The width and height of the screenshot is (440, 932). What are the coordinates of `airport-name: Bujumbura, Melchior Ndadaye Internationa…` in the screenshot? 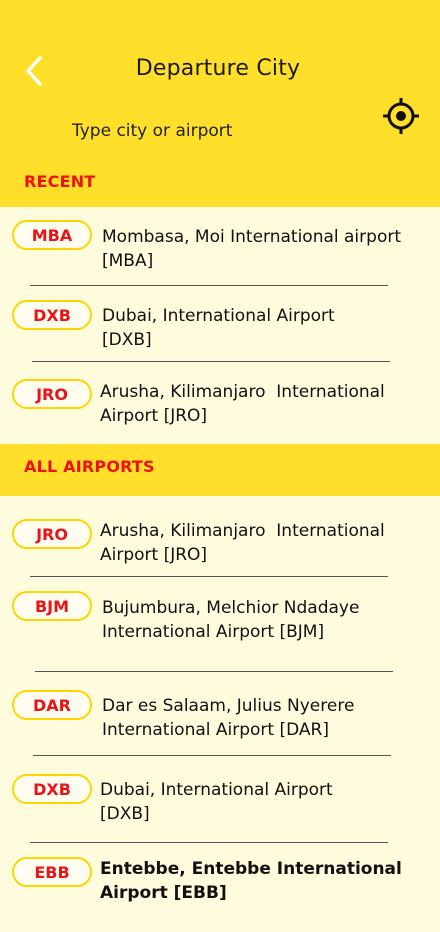 It's located at (231, 620).